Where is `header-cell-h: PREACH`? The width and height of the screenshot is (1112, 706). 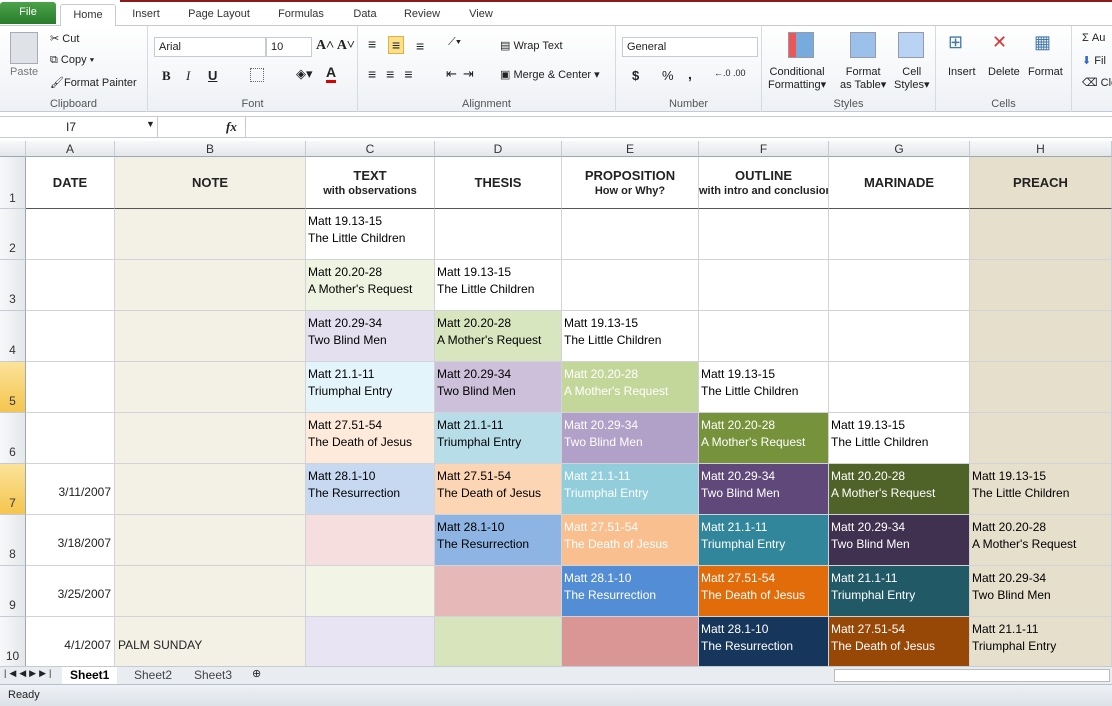
header-cell-h: PREACH is located at coordinates (1041, 183).